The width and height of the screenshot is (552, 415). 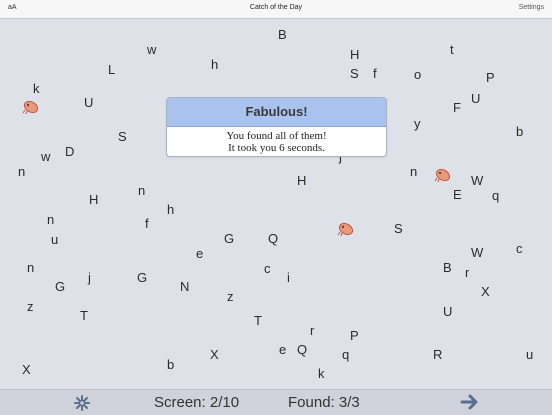 I want to click on letter: o, so click(x=418, y=74).